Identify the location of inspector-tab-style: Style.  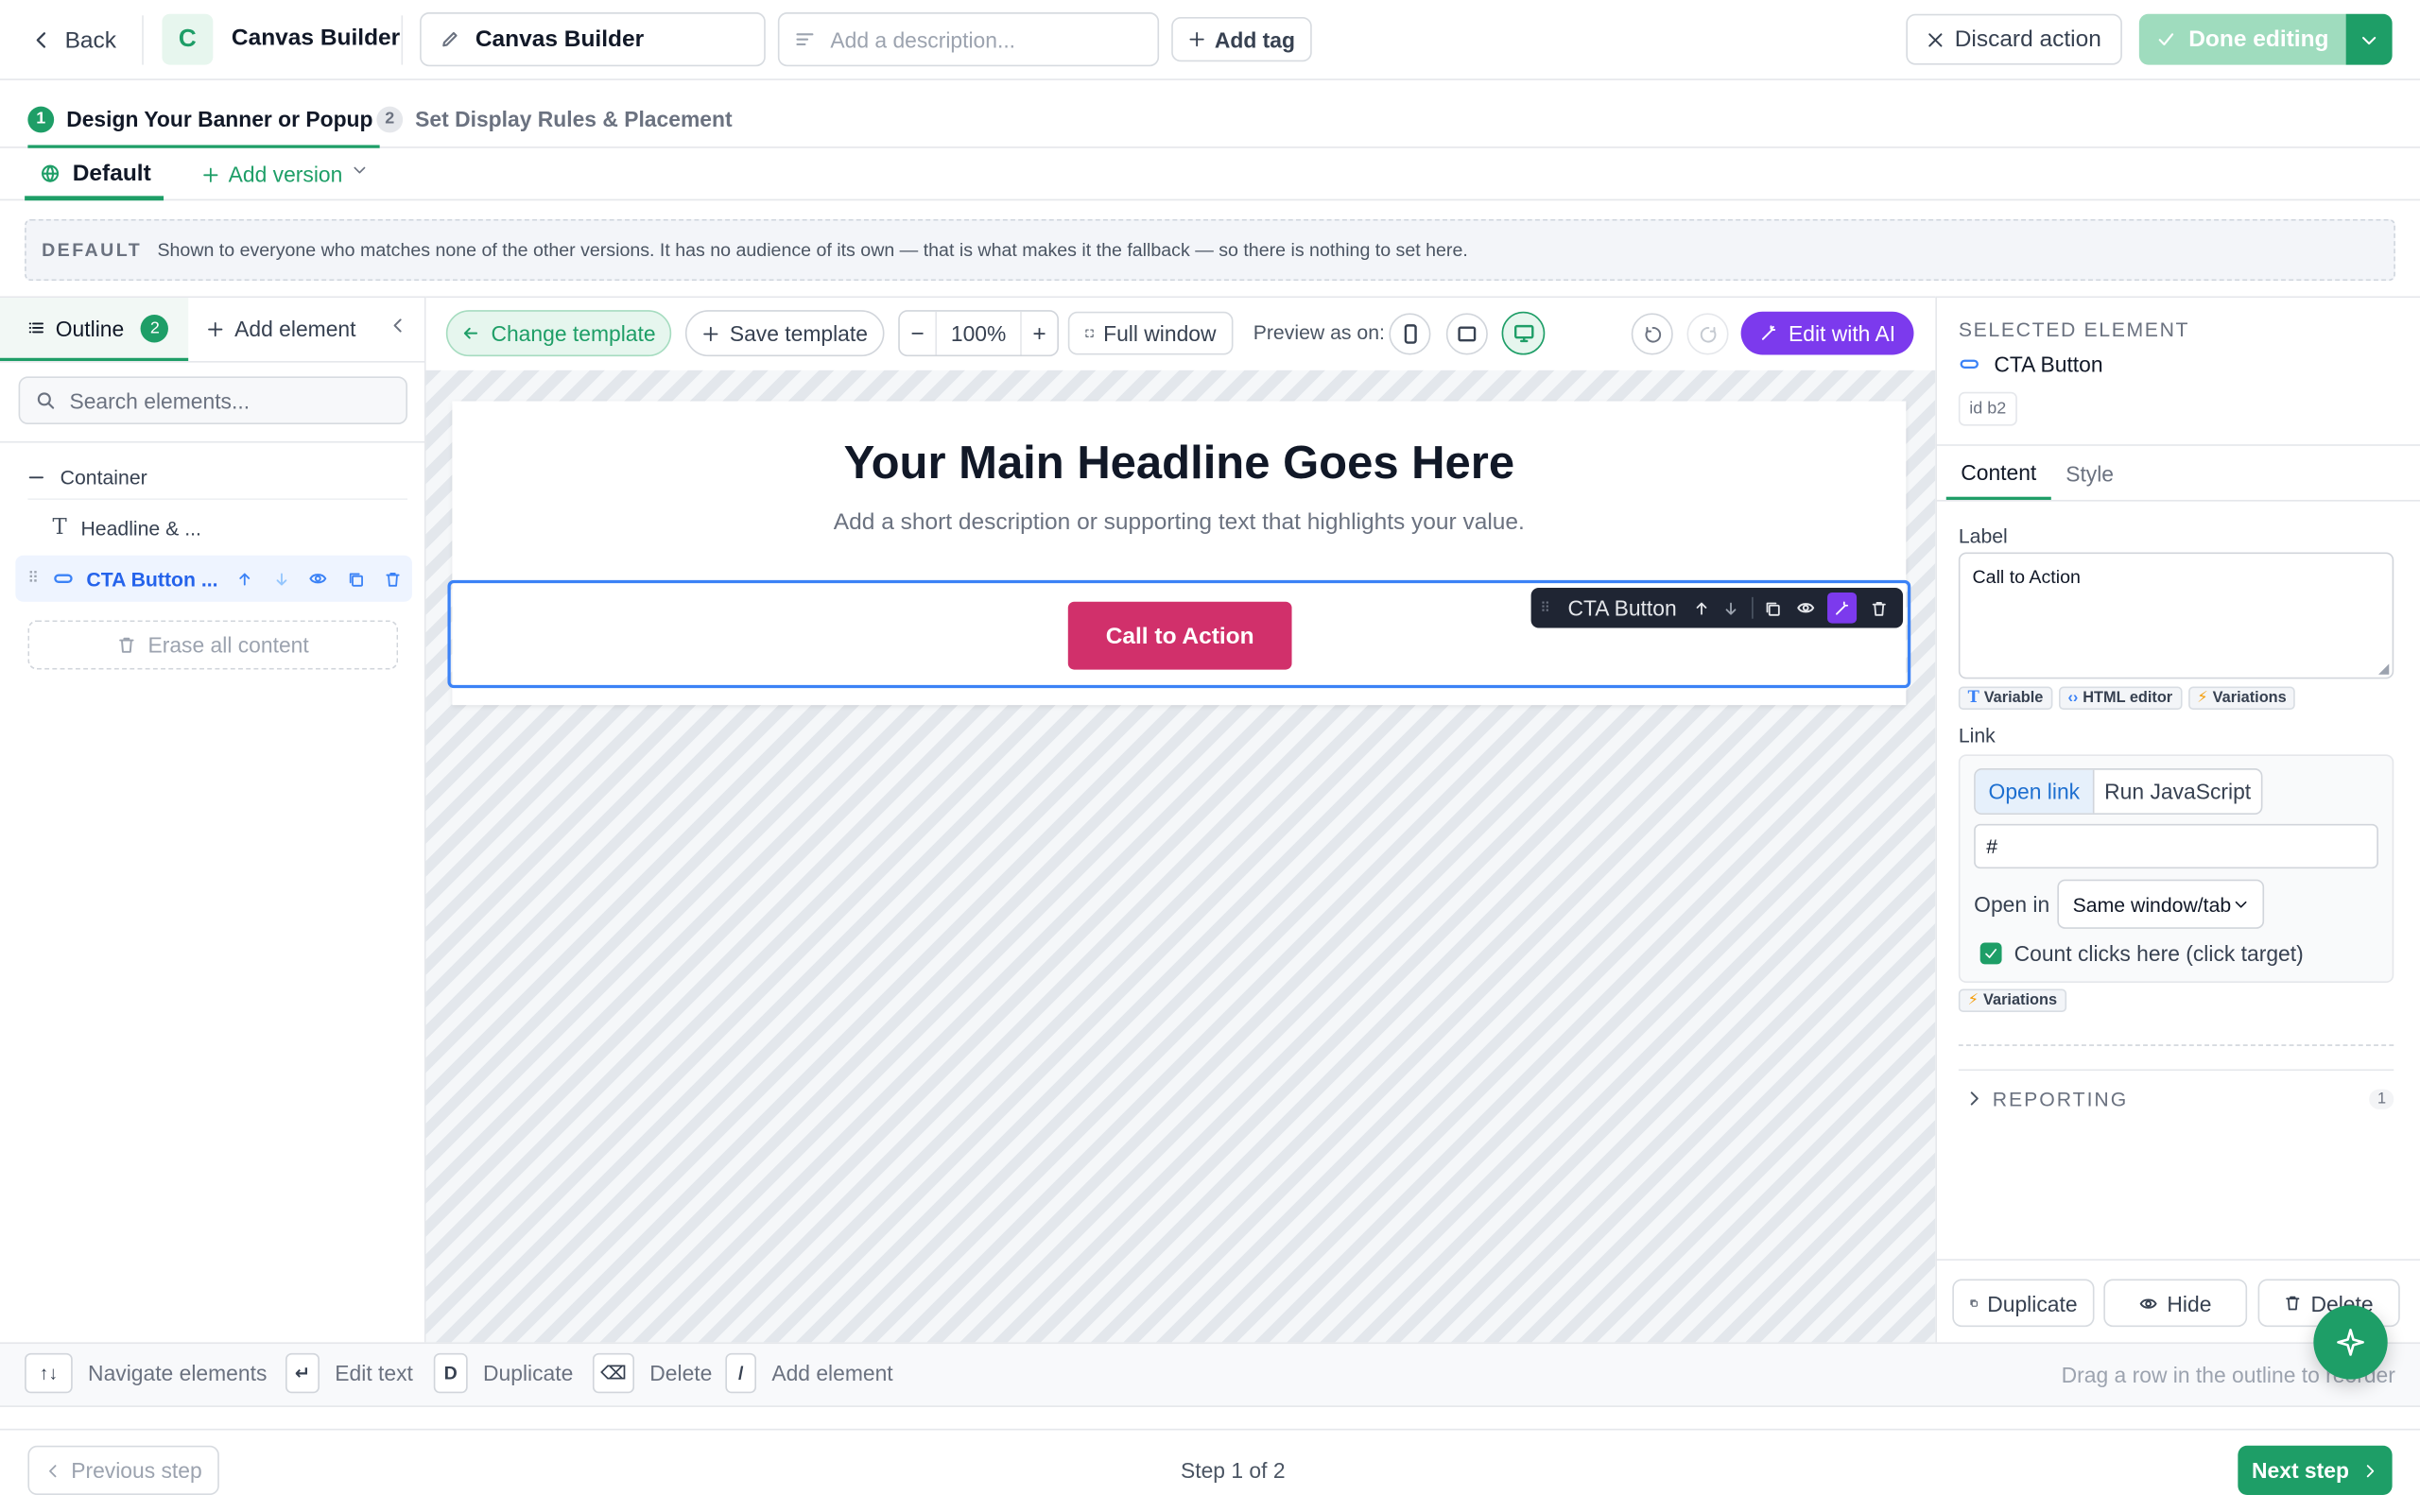
(2090, 473).